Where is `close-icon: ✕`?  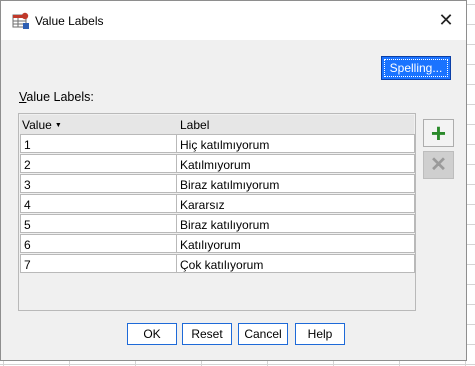
close-icon: ✕ is located at coordinates (446, 20).